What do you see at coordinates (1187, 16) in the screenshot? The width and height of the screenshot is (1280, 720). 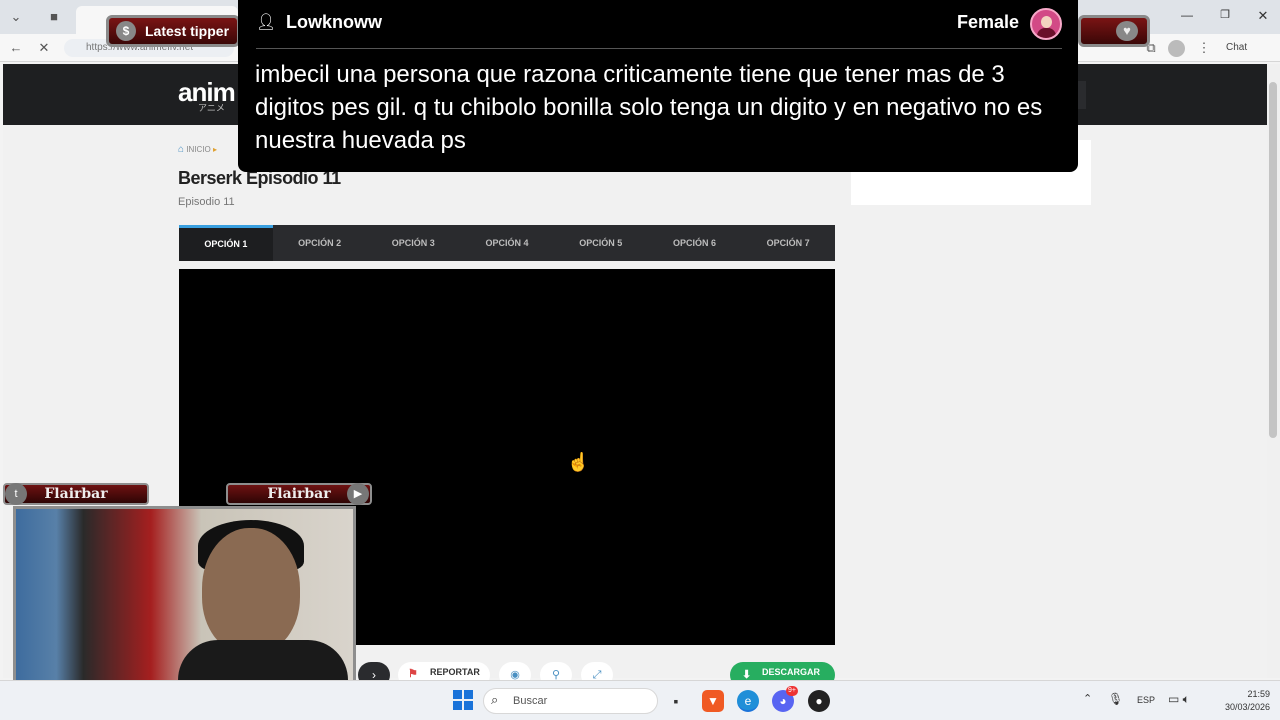 I see `minimize-button: —` at bounding box center [1187, 16].